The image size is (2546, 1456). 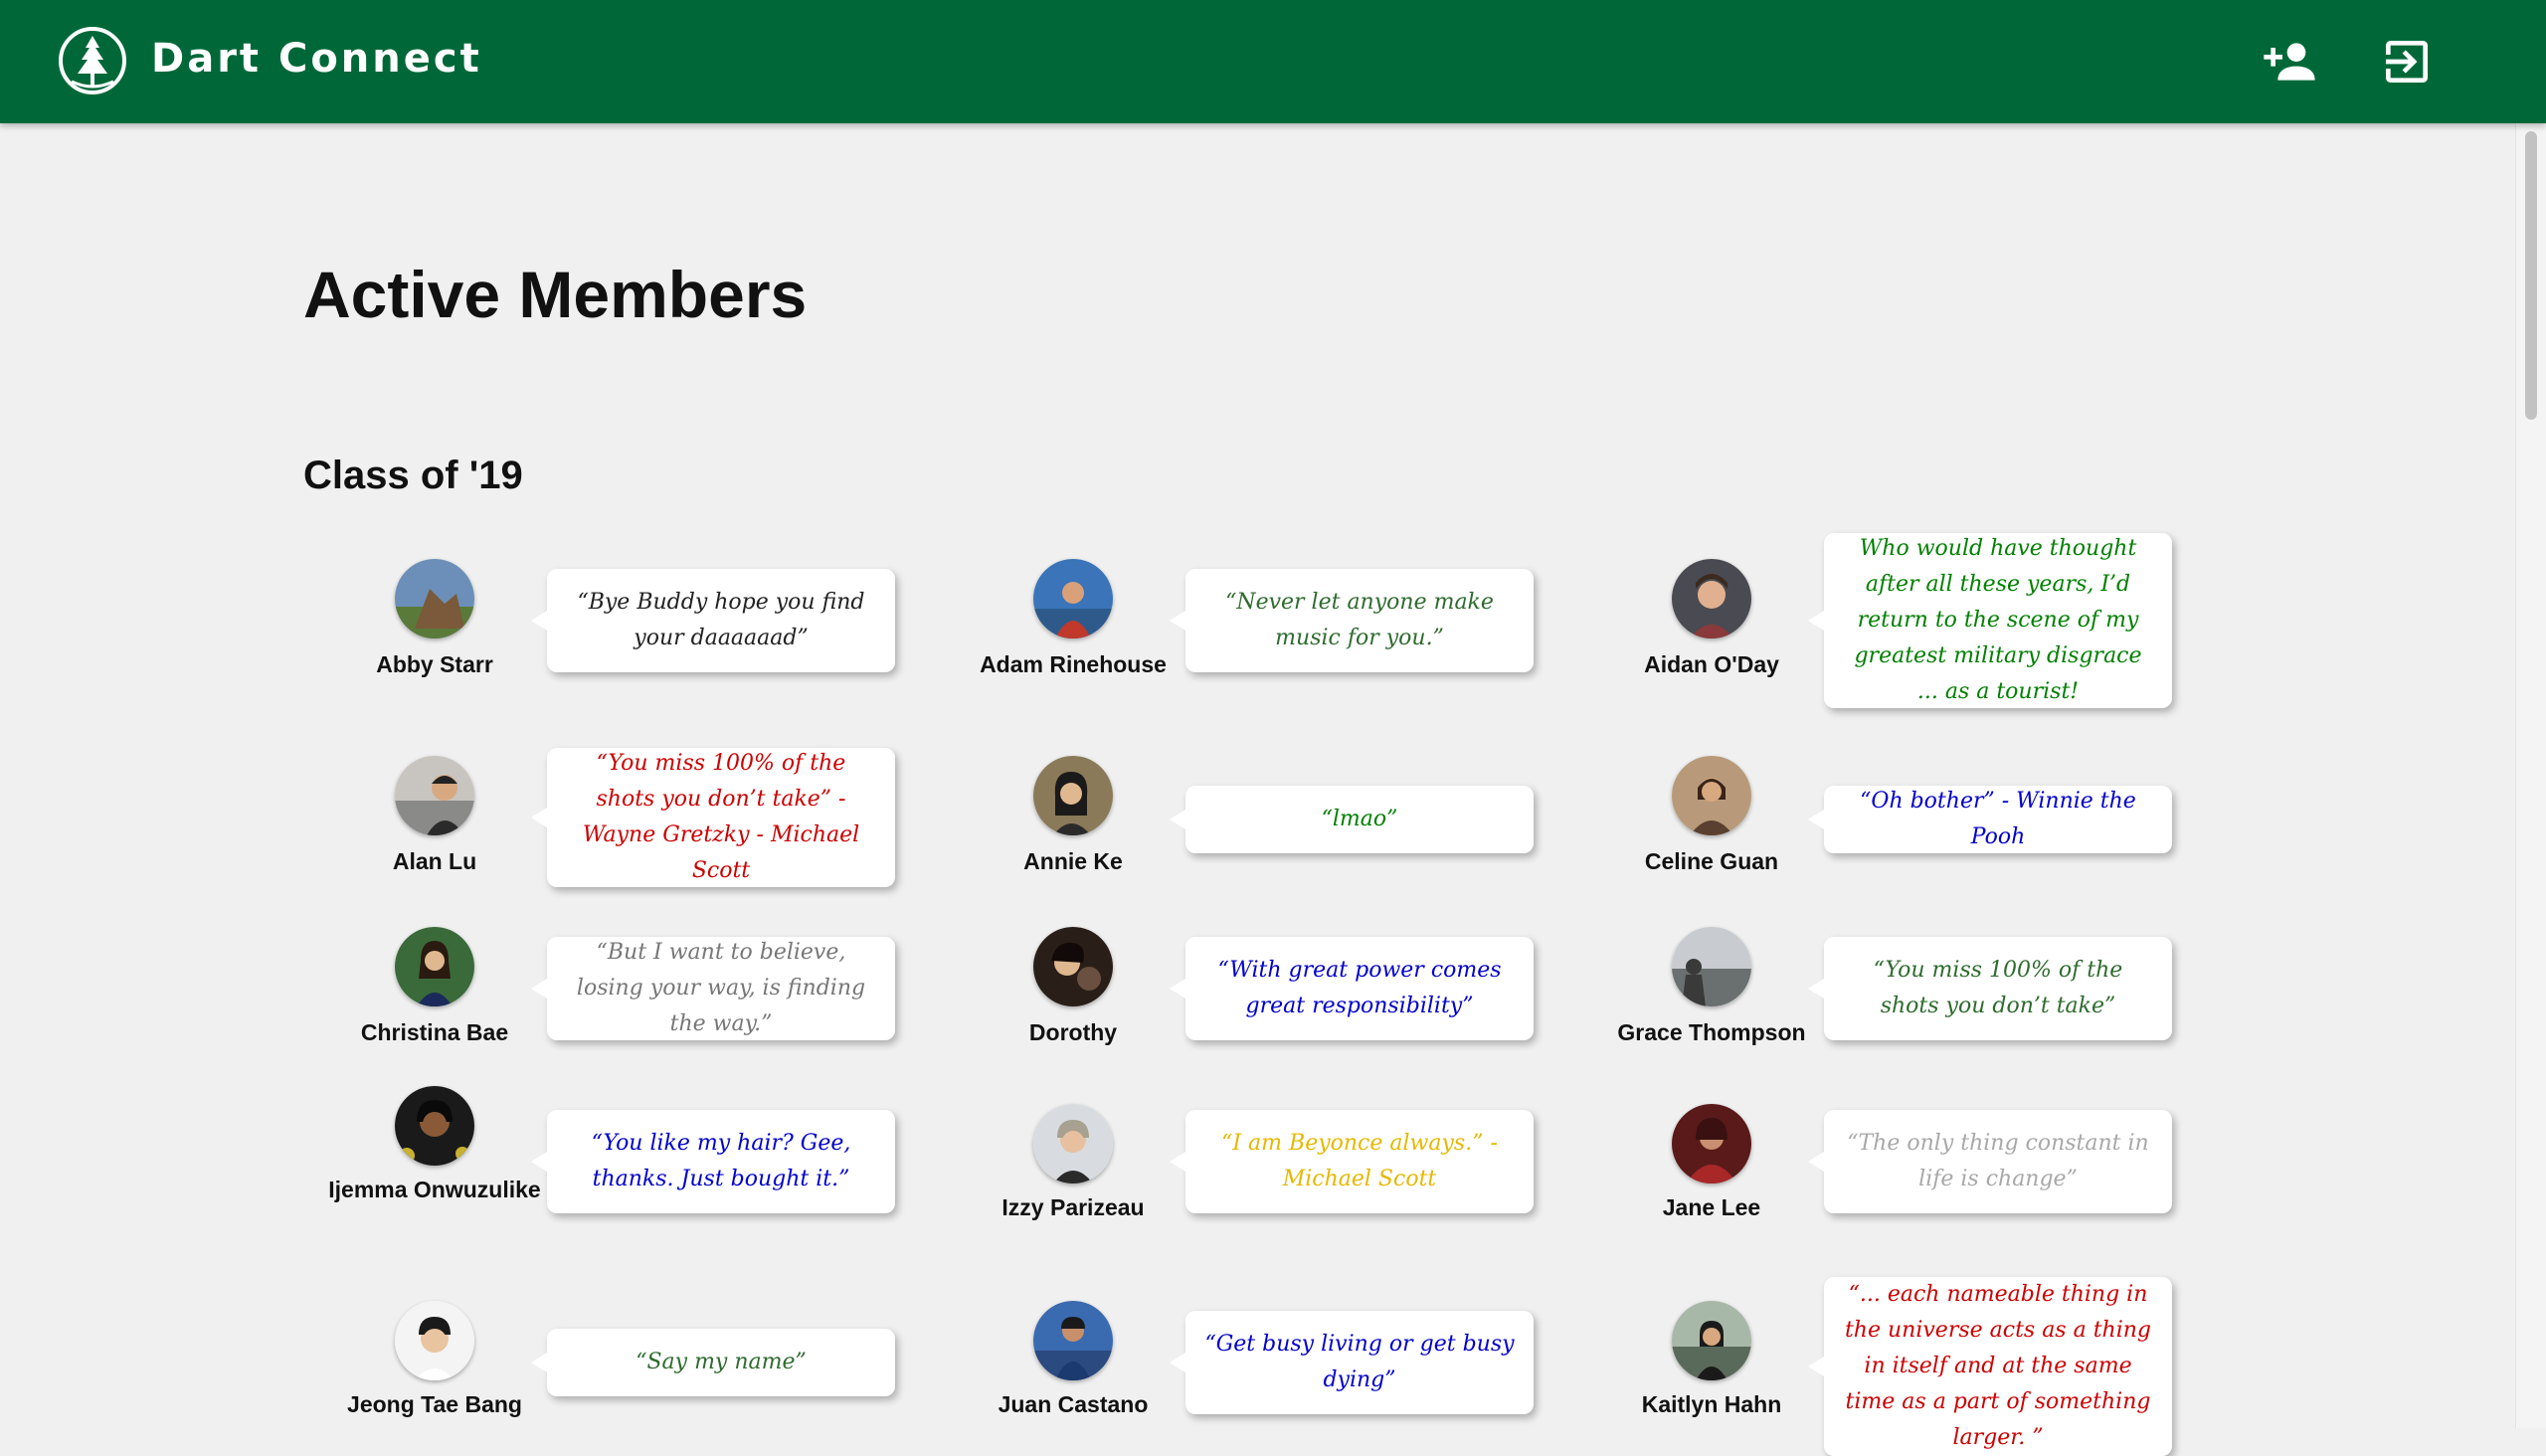 What do you see at coordinates (555, 294) in the screenshot?
I see `page-title: Active Members` at bounding box center [555, 294].